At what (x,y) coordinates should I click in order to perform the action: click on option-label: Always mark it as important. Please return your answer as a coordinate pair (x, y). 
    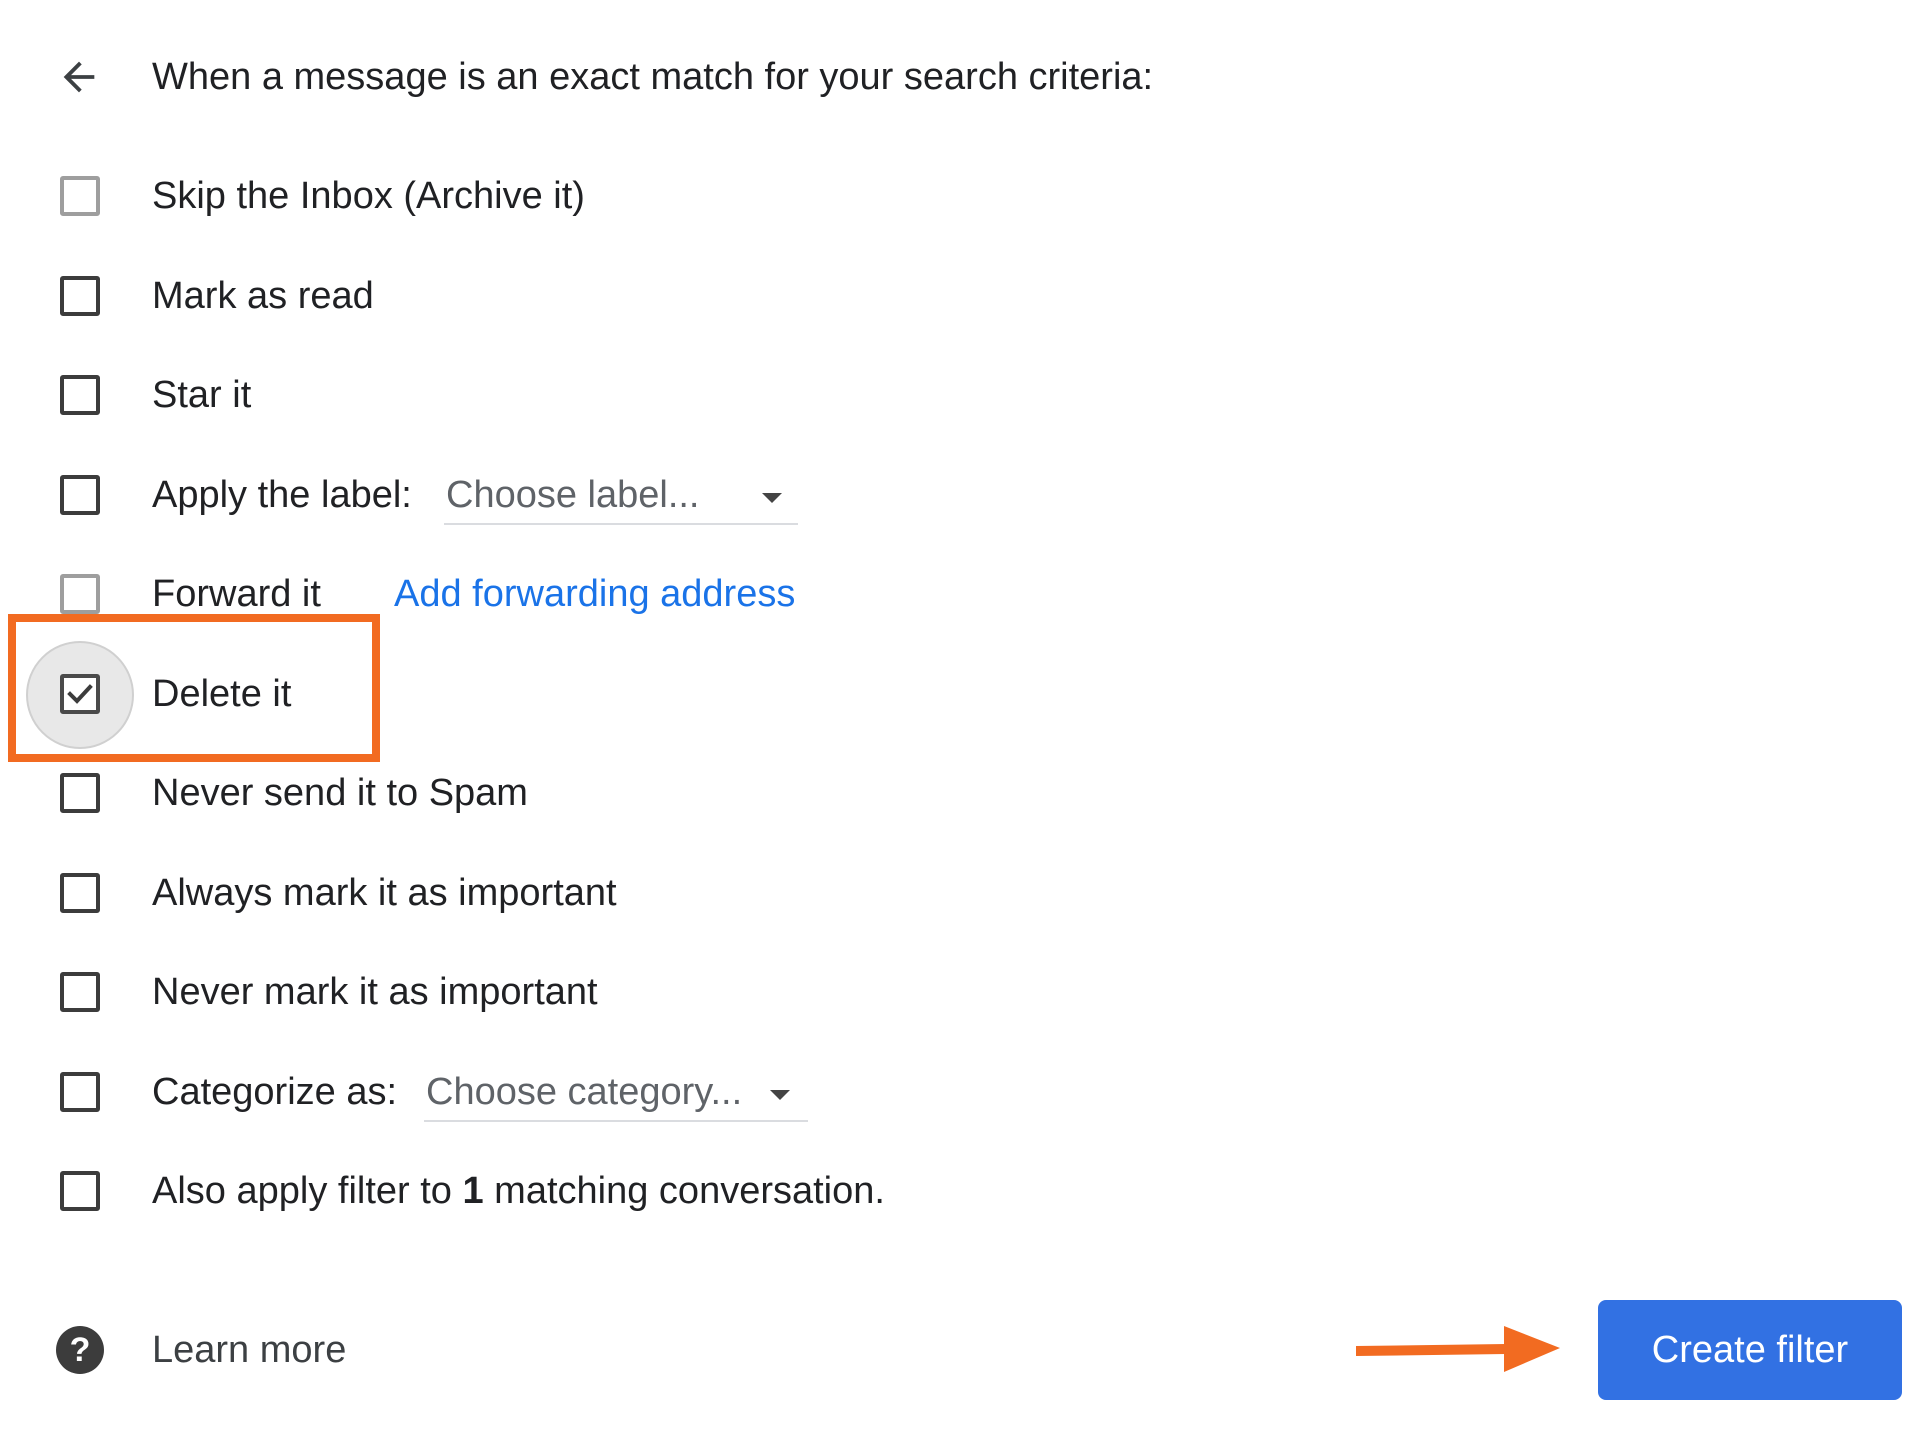
    Looking at the image, I should click on (384, 893).